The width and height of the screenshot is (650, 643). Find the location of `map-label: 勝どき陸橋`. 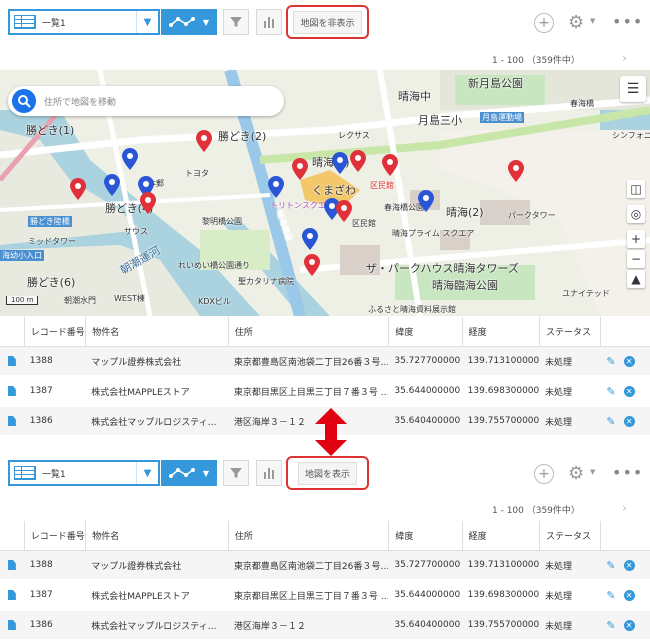

map-label: 勝どき陸橋 is located at coordinates (50, 221).